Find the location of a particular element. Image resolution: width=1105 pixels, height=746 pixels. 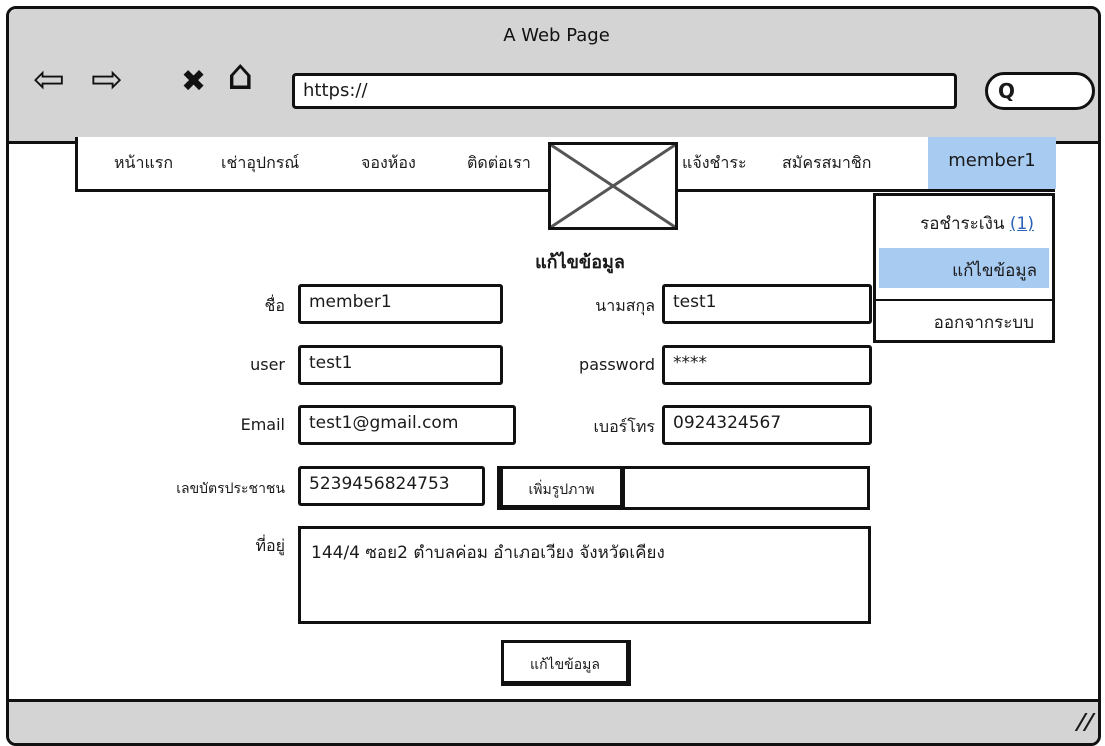

nav-item-rent-equipment: เช่าอุปกรณ์ is located at coordinates (260, 163).